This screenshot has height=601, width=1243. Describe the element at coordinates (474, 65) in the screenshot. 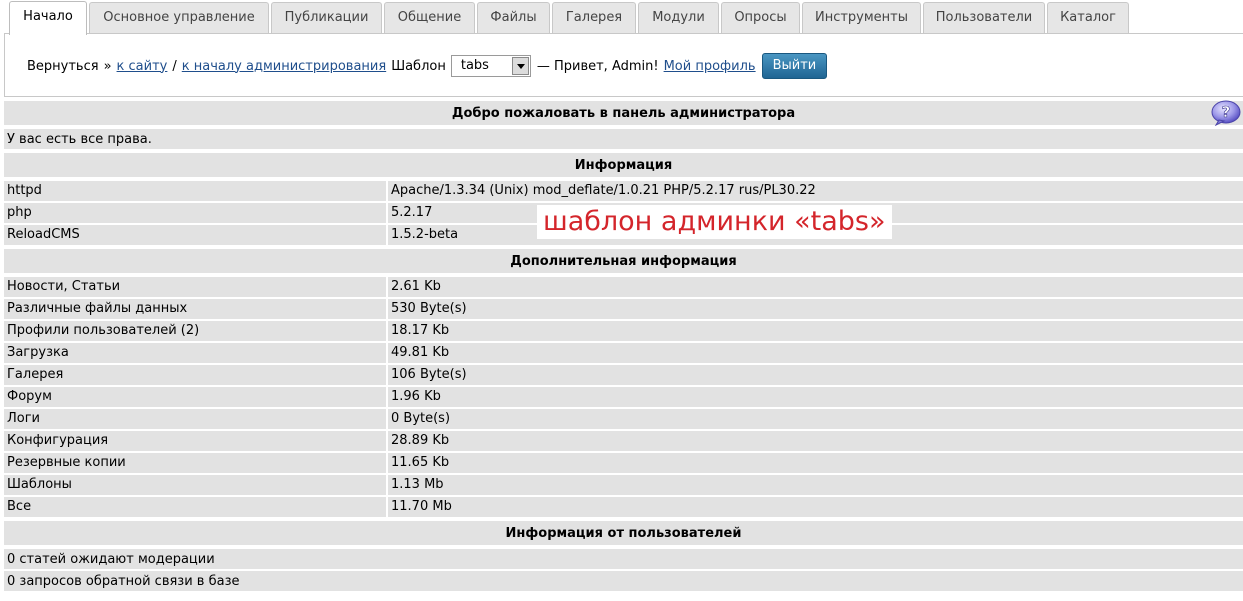

I see `template-select-value: tabs` at that location.